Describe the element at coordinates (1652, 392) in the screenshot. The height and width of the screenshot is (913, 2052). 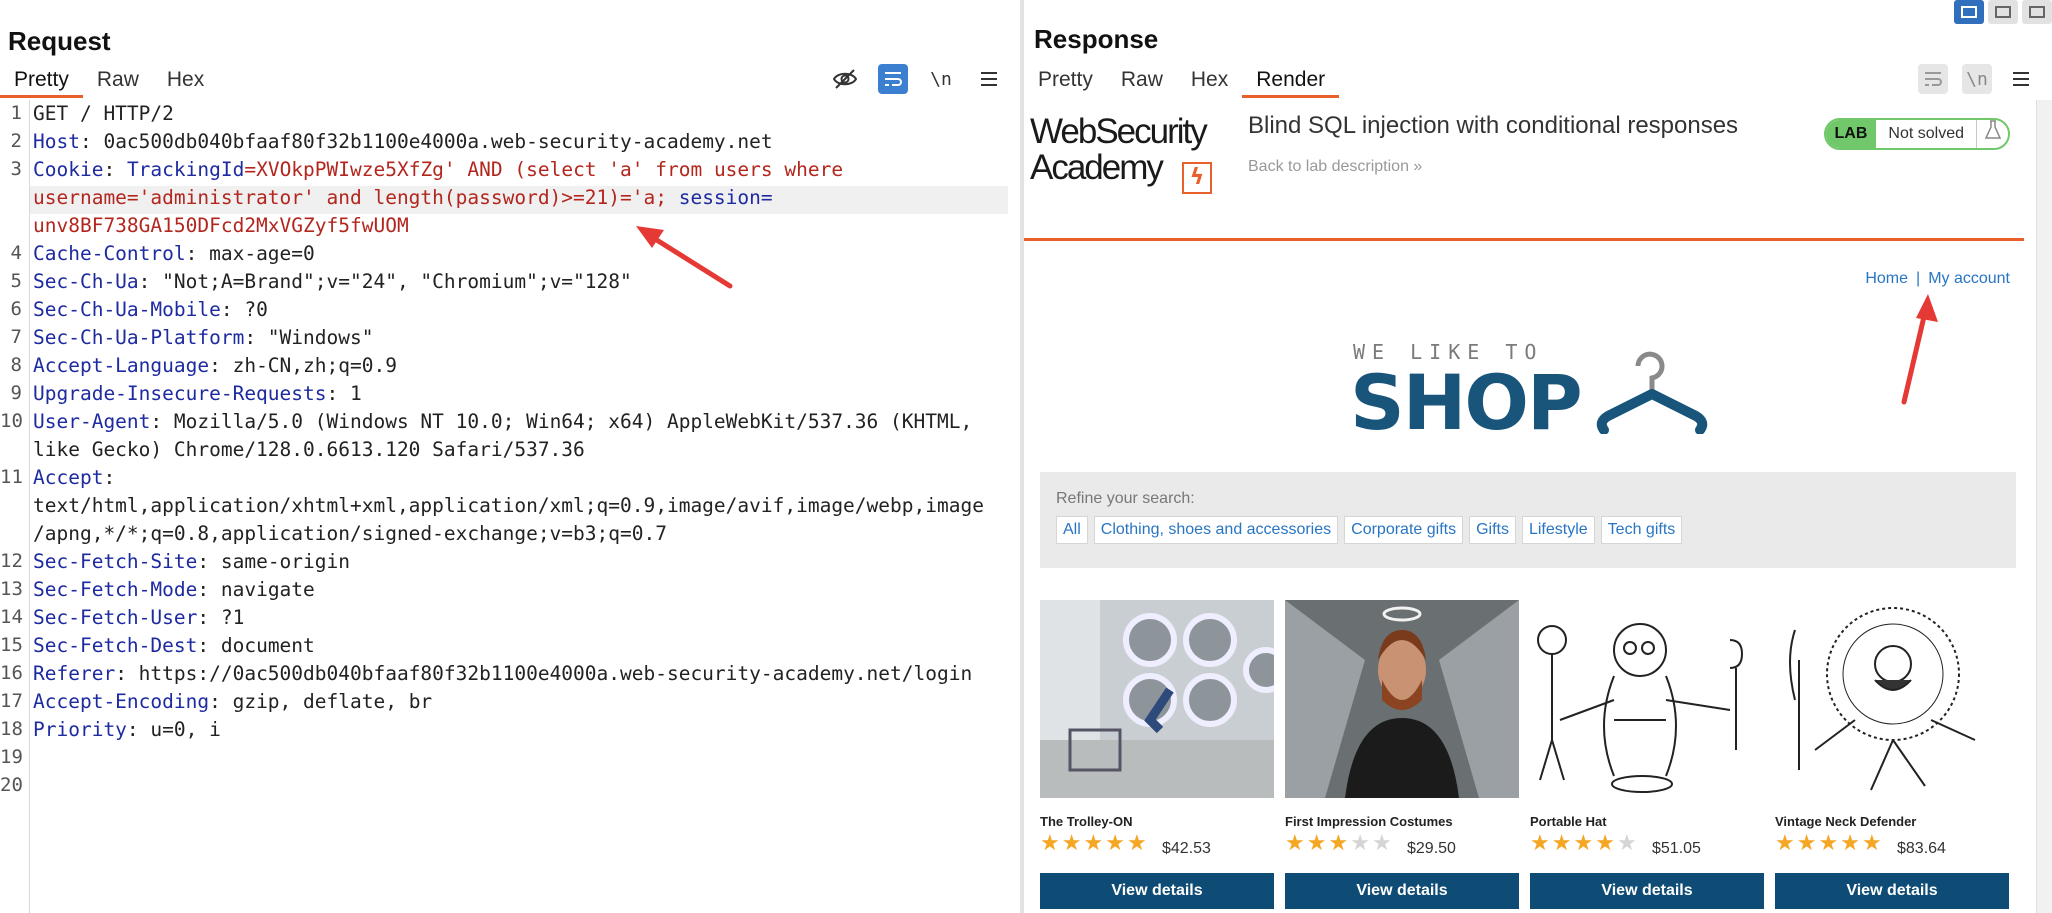
I see `hanger-icon` at that location.